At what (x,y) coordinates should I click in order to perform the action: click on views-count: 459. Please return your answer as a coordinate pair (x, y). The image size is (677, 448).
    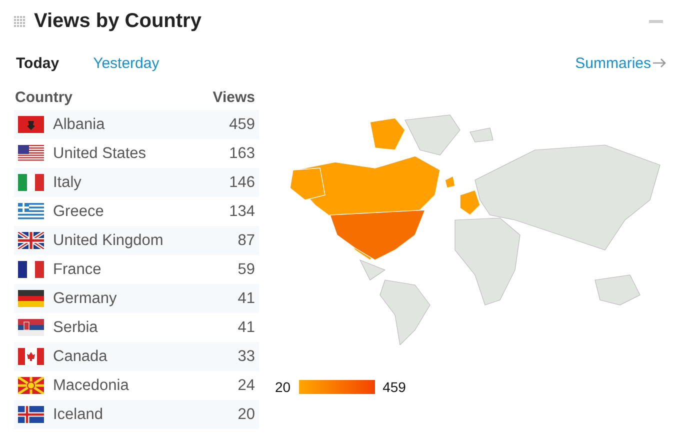
    Looking at the image, I should click on (242, 125).